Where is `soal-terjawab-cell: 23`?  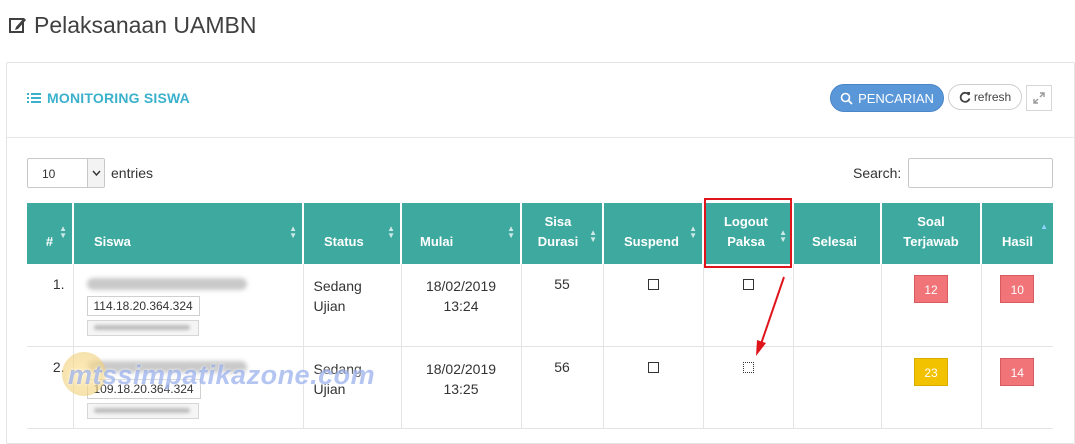
soal-terjawab-cell: 23 is located at coordinates (931, 387).